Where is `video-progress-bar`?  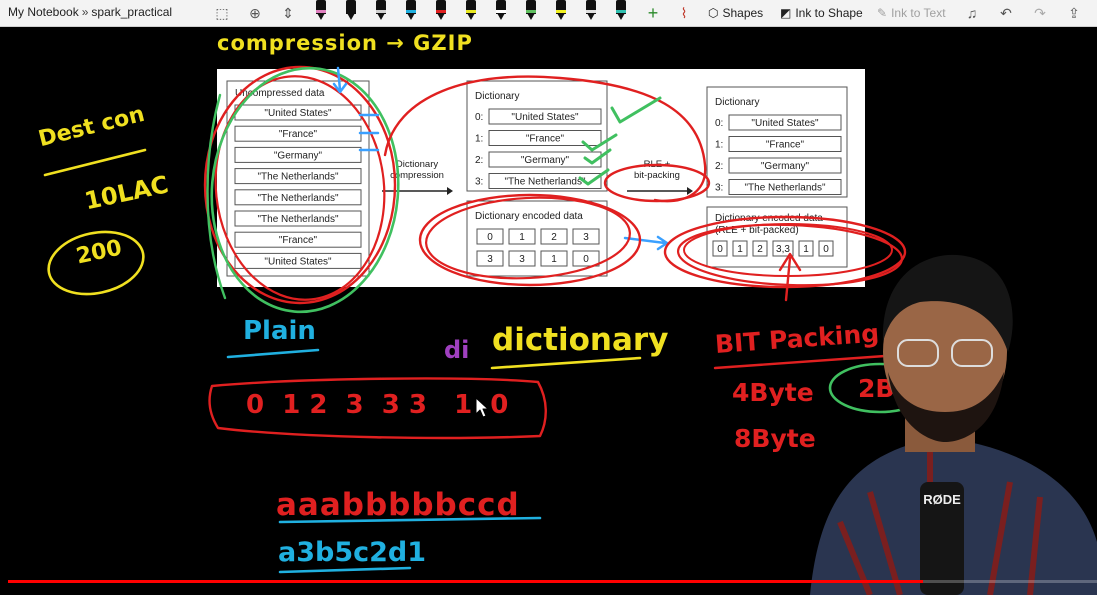 video-progress-bar is located at coordinates (552, 581).